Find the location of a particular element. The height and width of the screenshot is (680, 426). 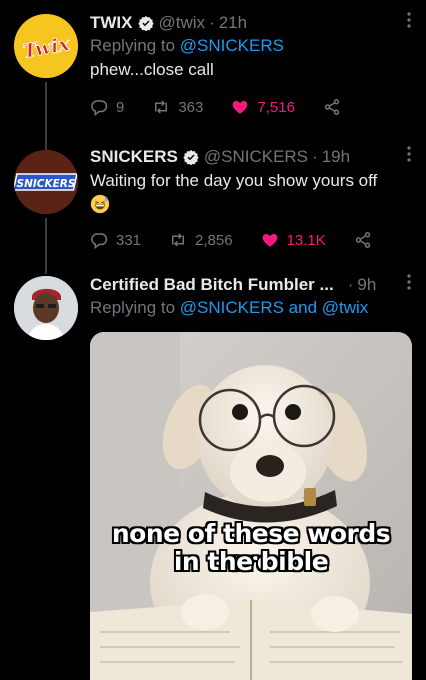

retweet-button: 363 is located at coordinates (177, 107).